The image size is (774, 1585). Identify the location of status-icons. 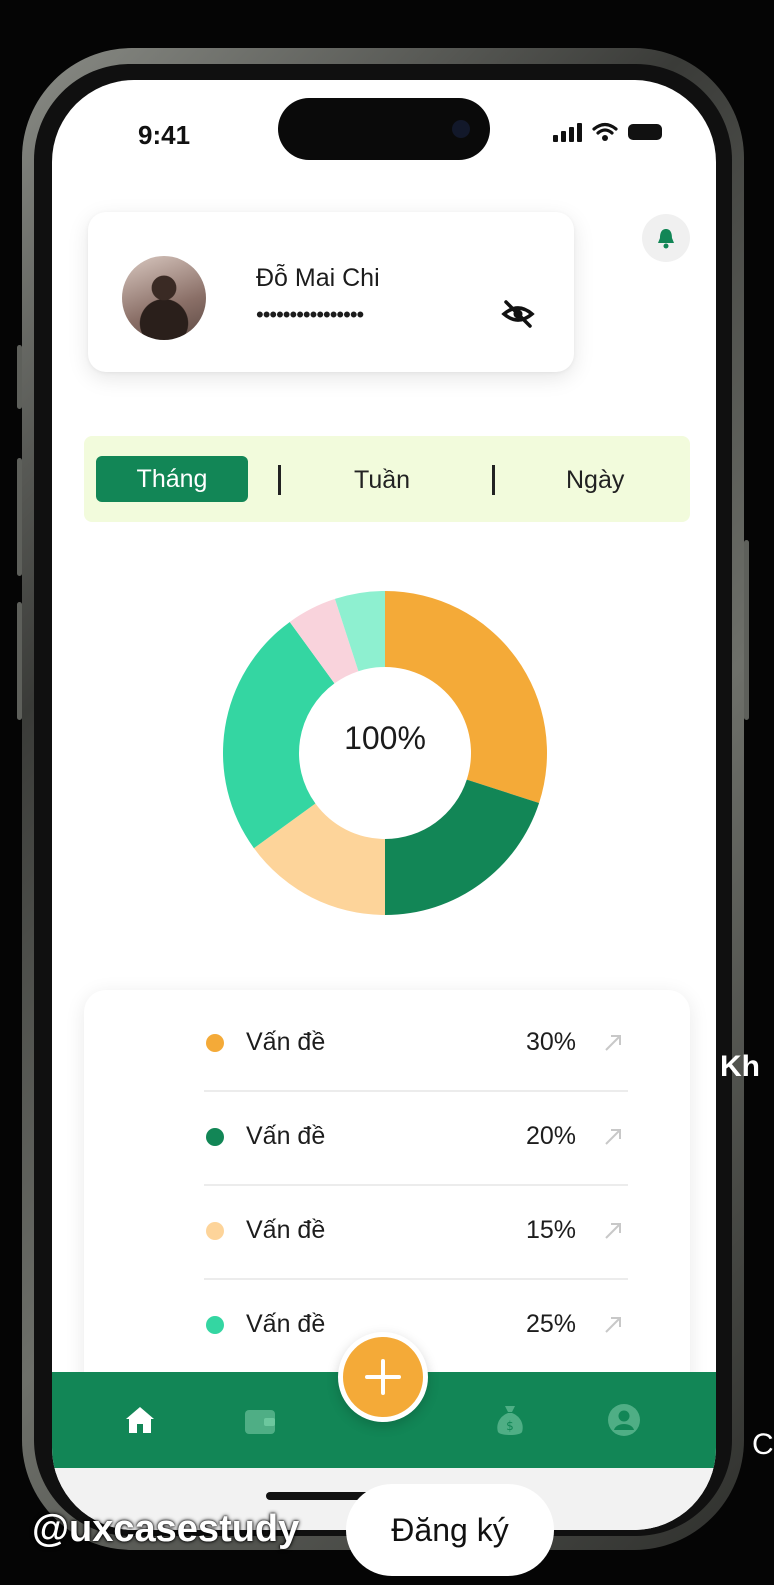
(607, 132).